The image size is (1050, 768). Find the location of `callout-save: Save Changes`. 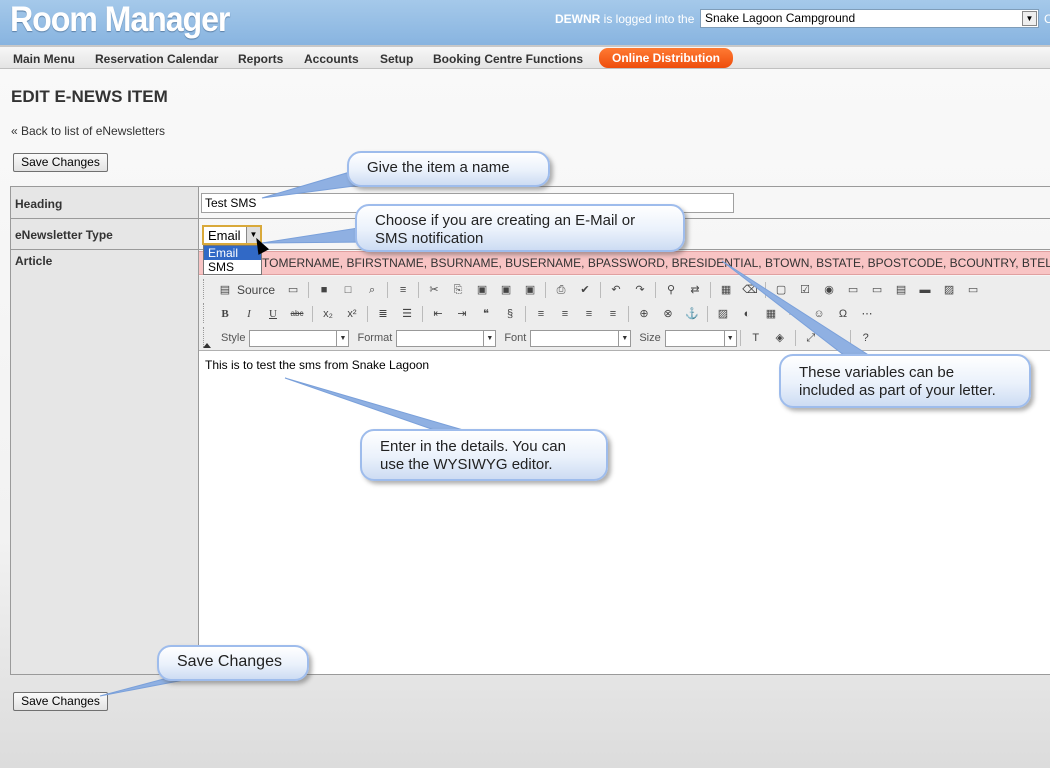

callout-save: Save Changes is located at coordinates (233, 663).